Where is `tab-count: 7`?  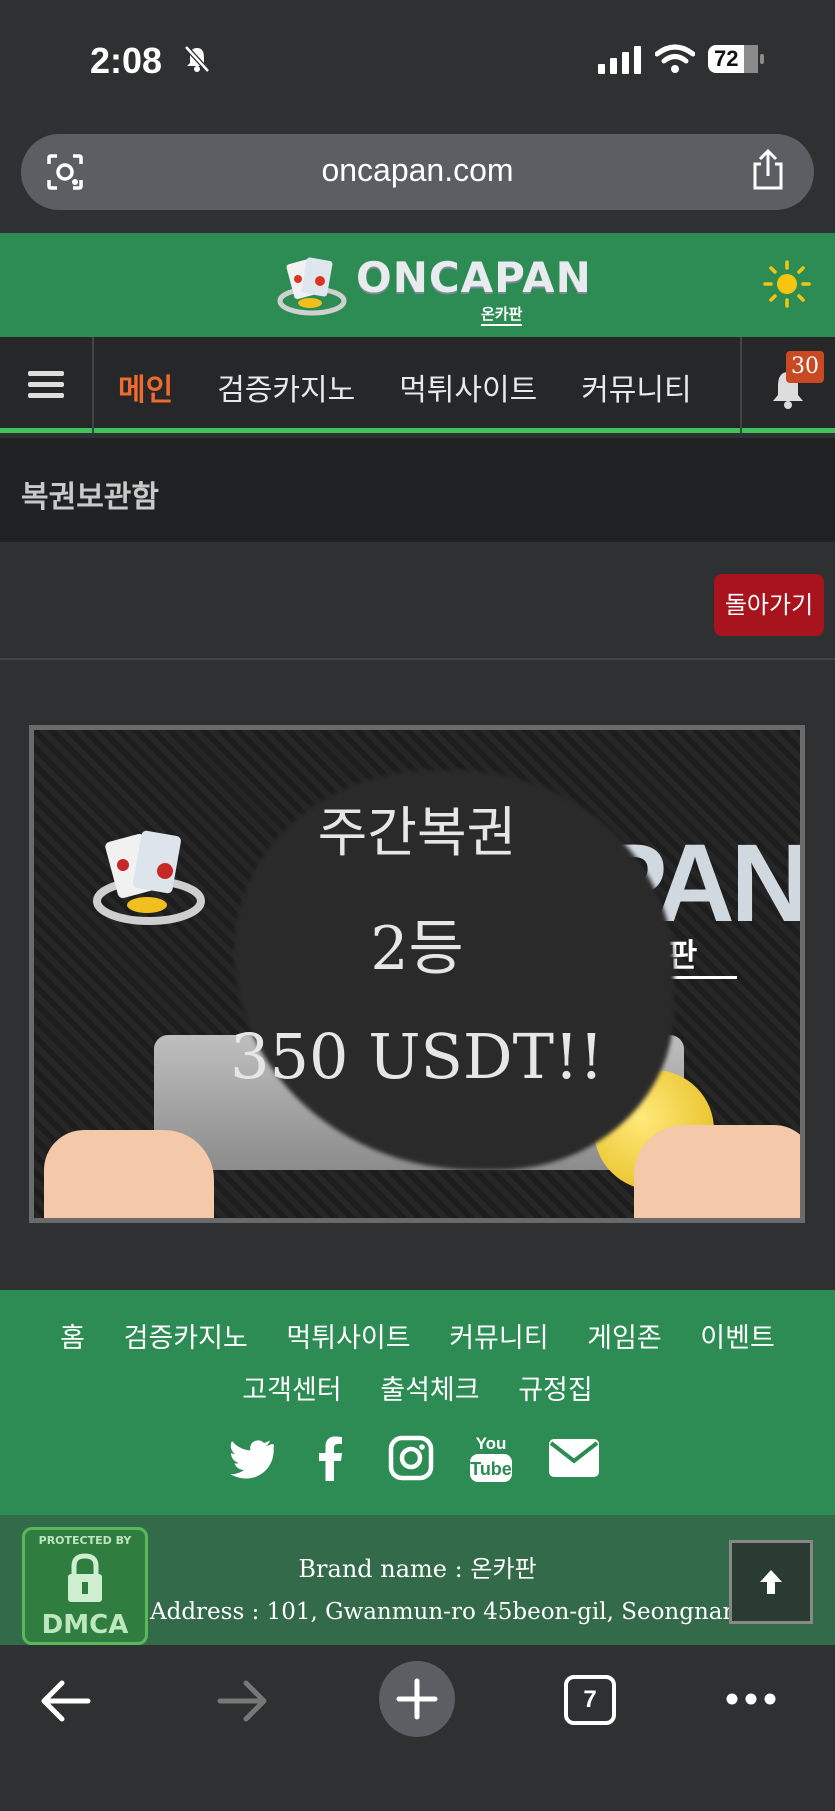 tab-count: 7 is located at coordinates (590, 1699).